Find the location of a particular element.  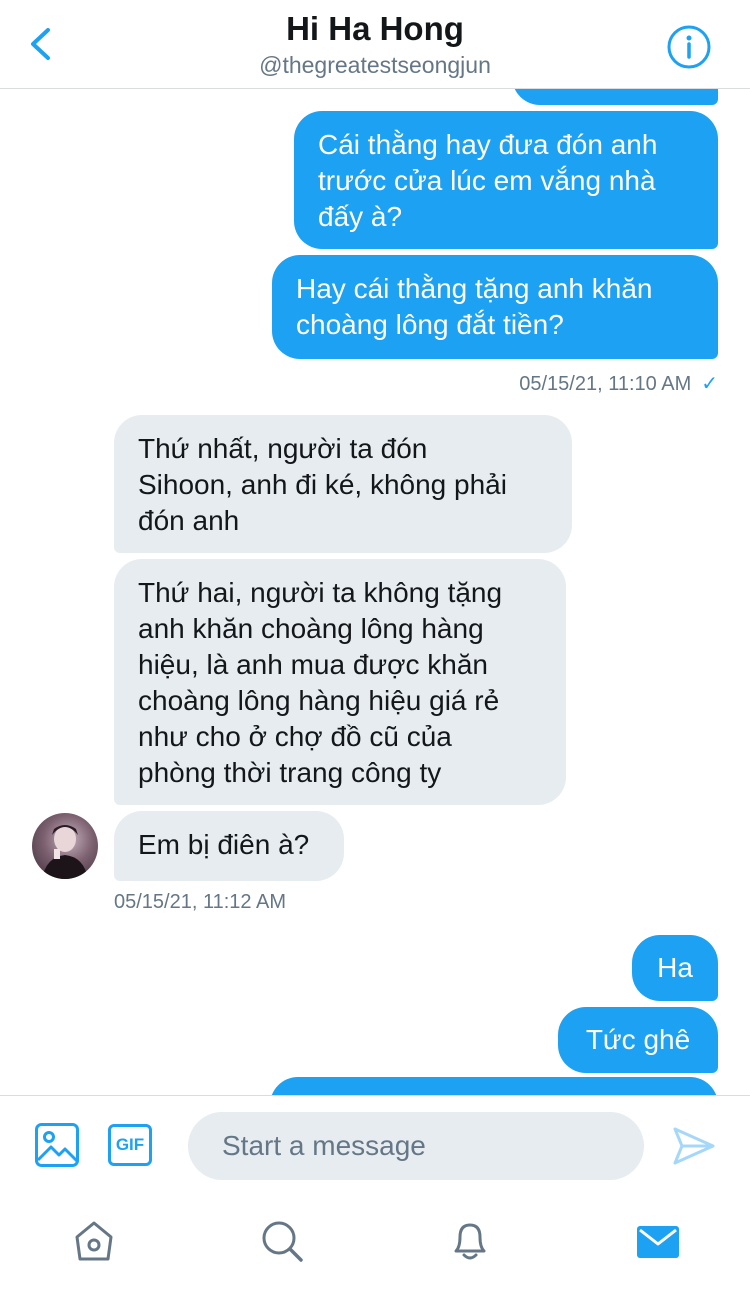

conversation-header: Hi Ha Hong @thegreatestseongjun is located at coordinates (375, 44).